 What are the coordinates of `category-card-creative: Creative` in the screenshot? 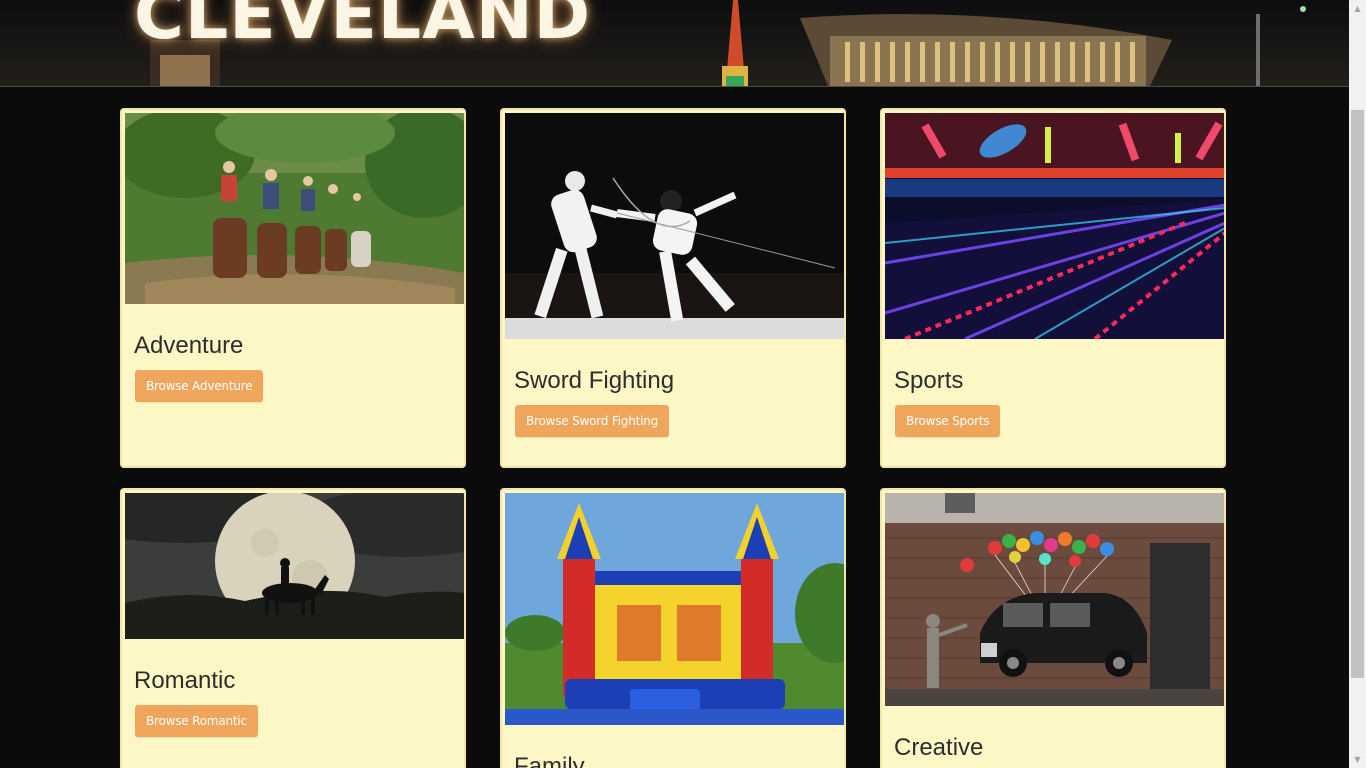 It's located at (1053, 628).